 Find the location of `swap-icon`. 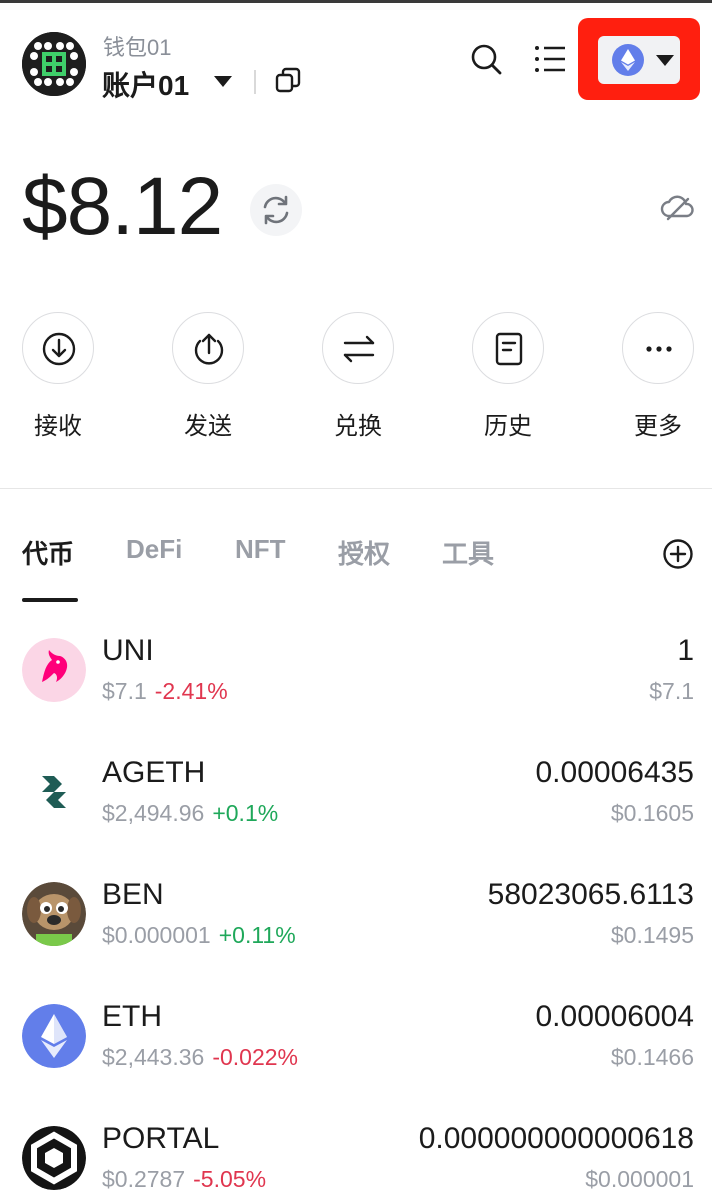

swap-icon is located at coordinates (359, 349).